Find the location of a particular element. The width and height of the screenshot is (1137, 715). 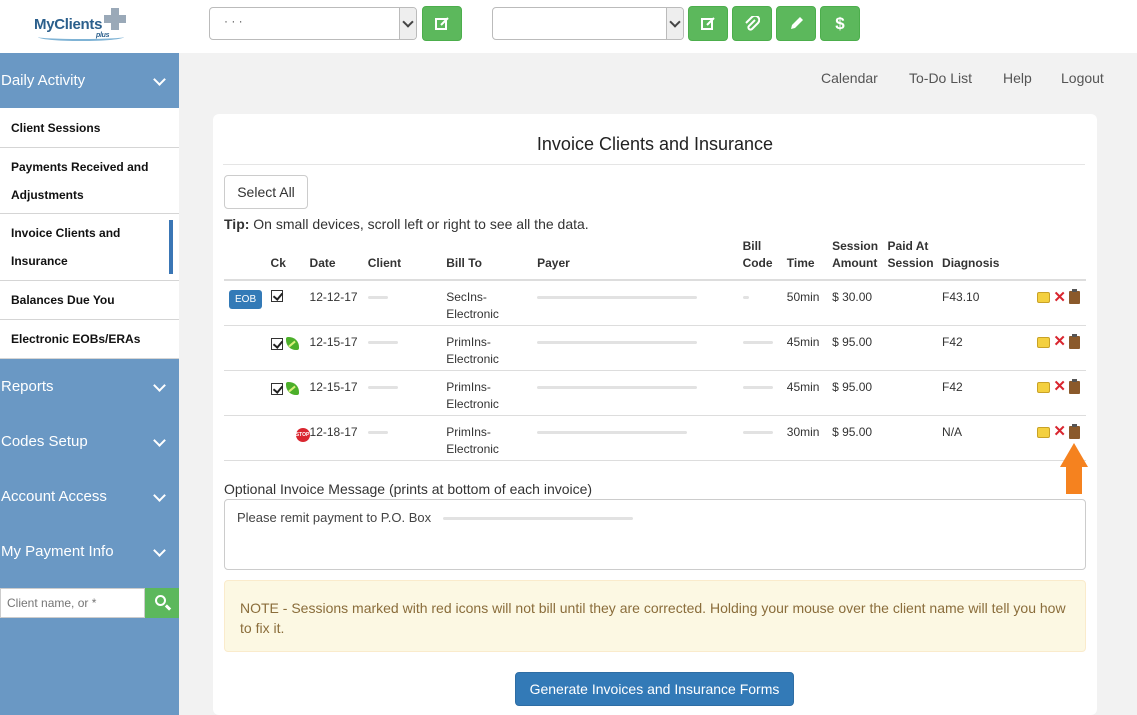

row-time: 50min is located at coordinates (803, 297).